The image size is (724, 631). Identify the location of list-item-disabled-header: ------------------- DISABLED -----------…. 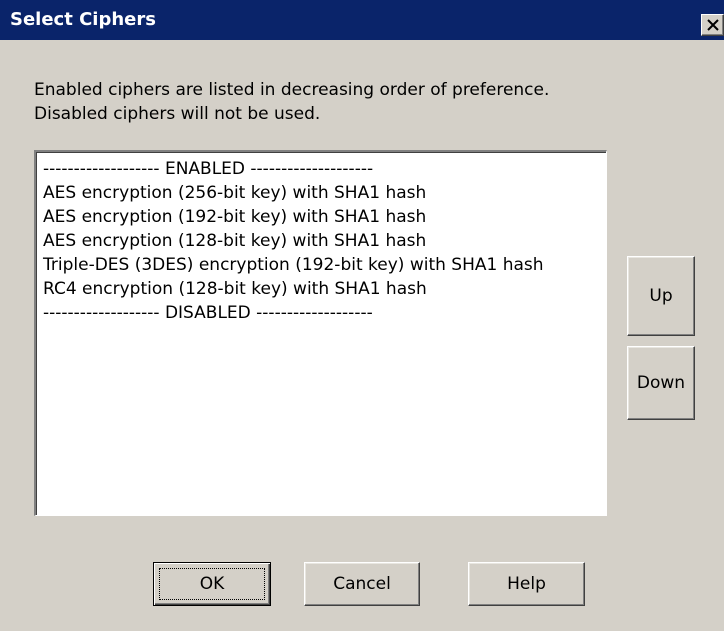
(208, 313).